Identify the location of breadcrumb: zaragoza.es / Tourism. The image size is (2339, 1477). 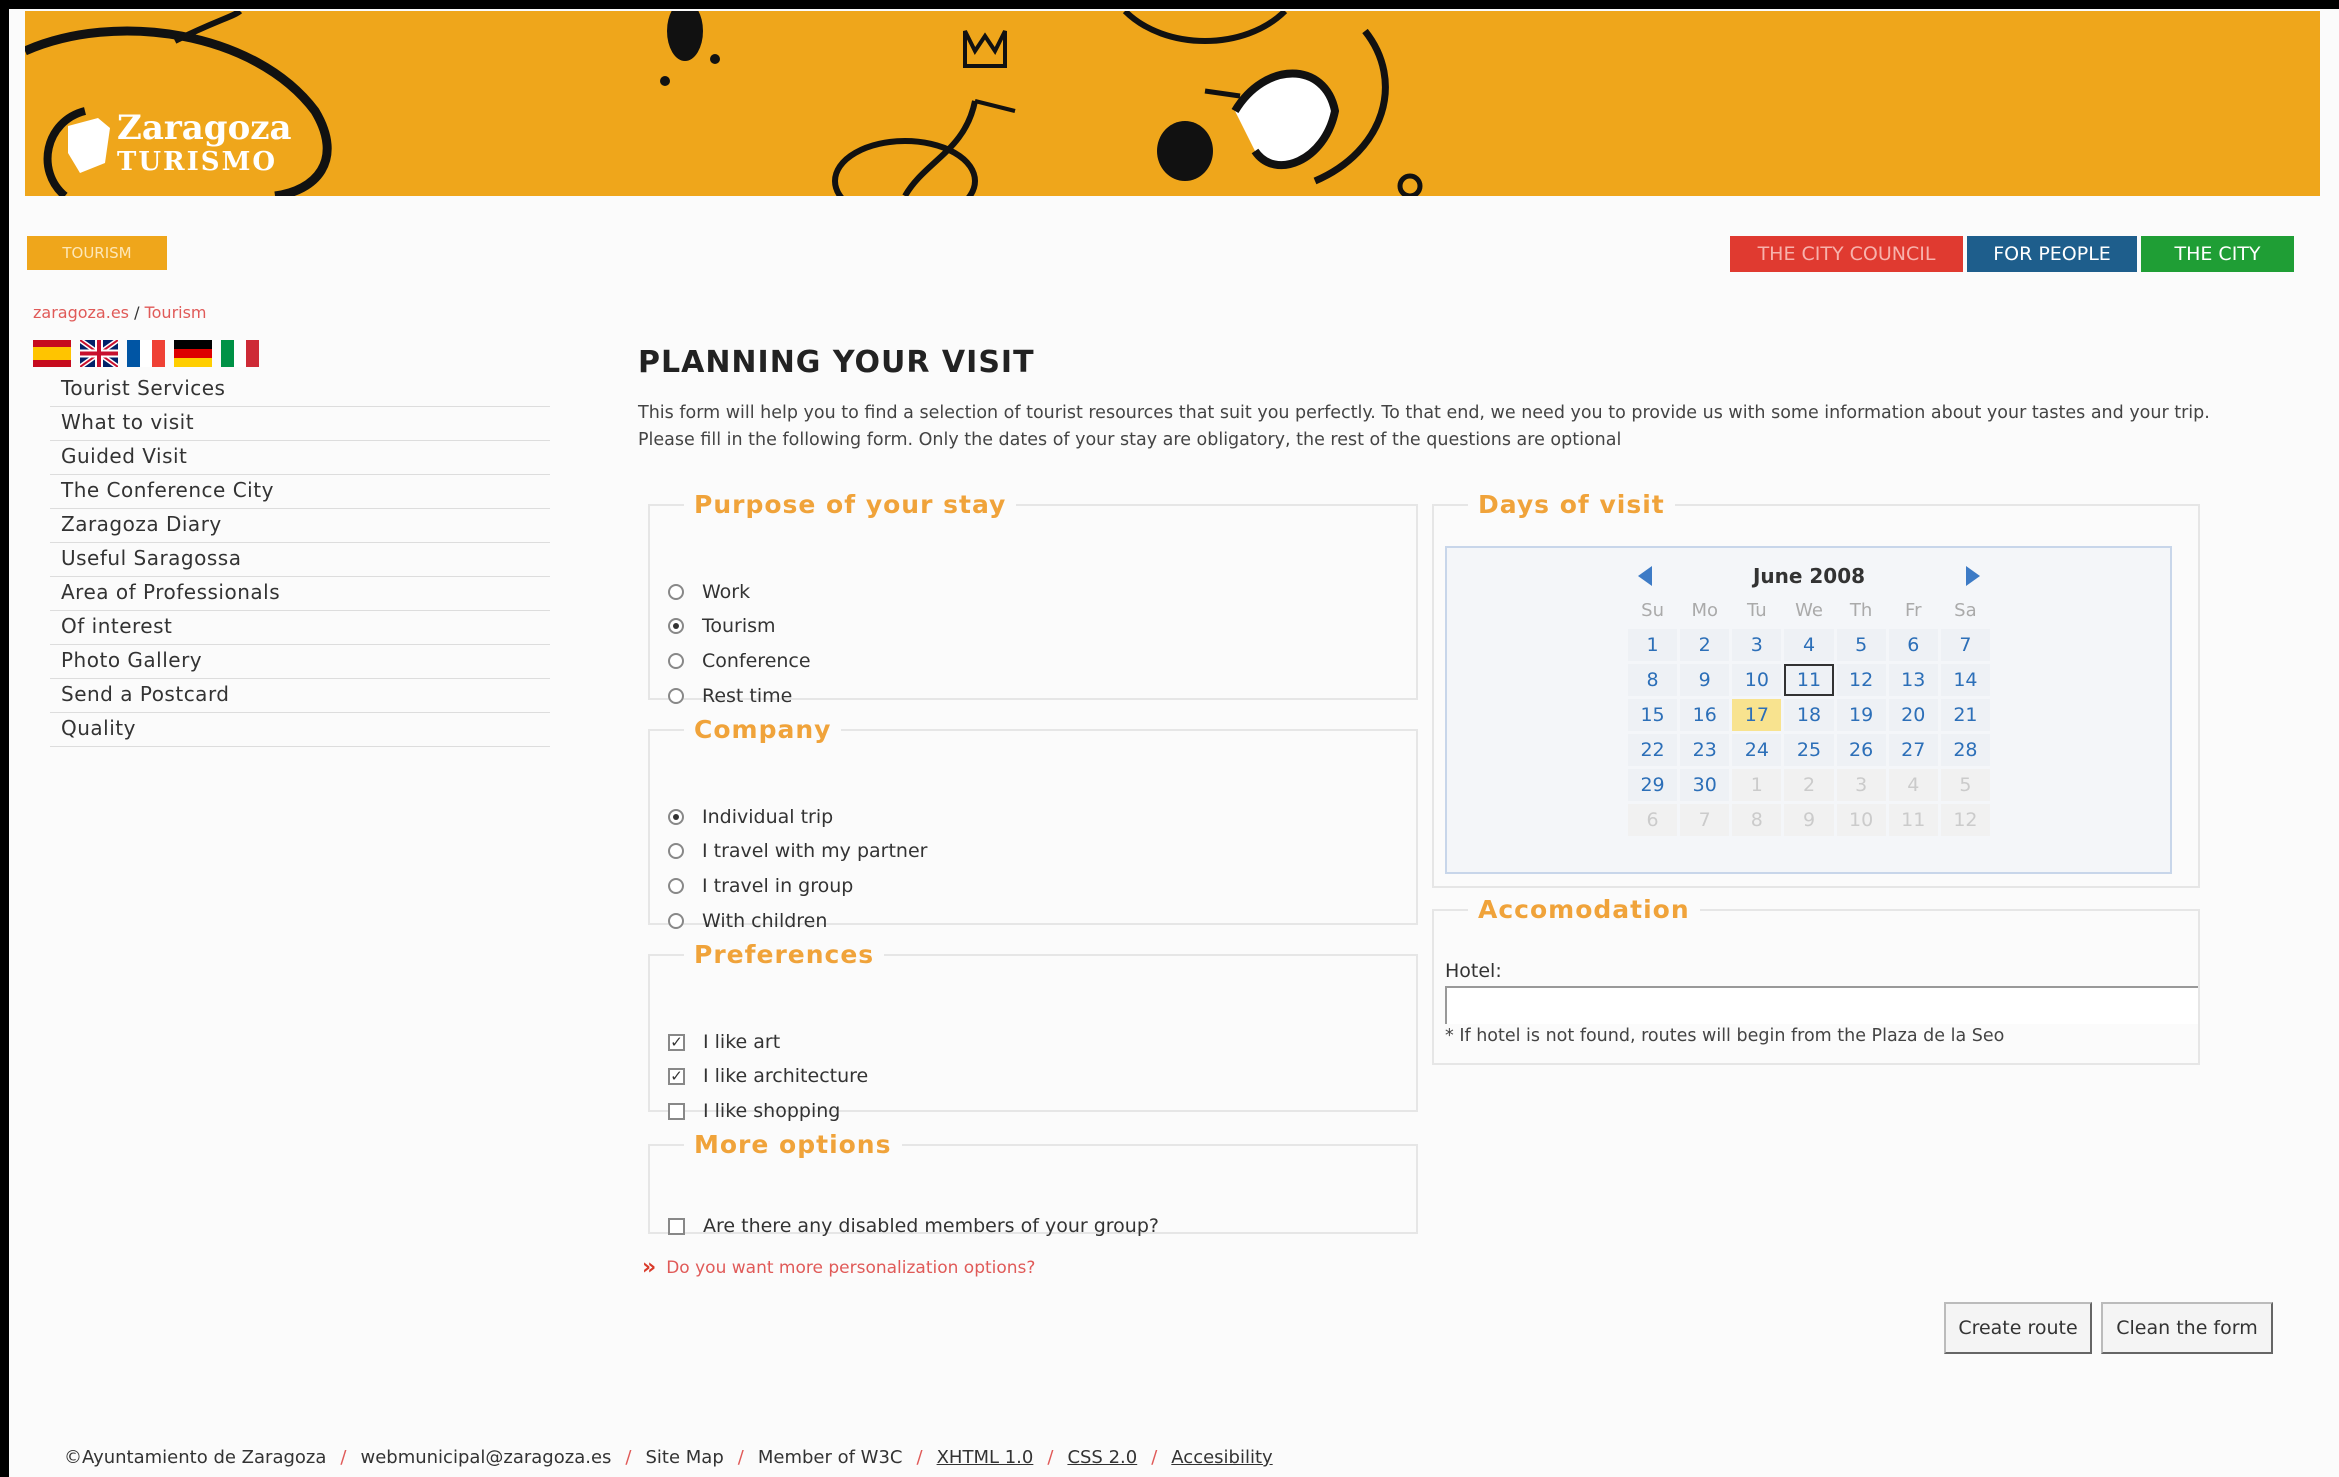
(120, 312).